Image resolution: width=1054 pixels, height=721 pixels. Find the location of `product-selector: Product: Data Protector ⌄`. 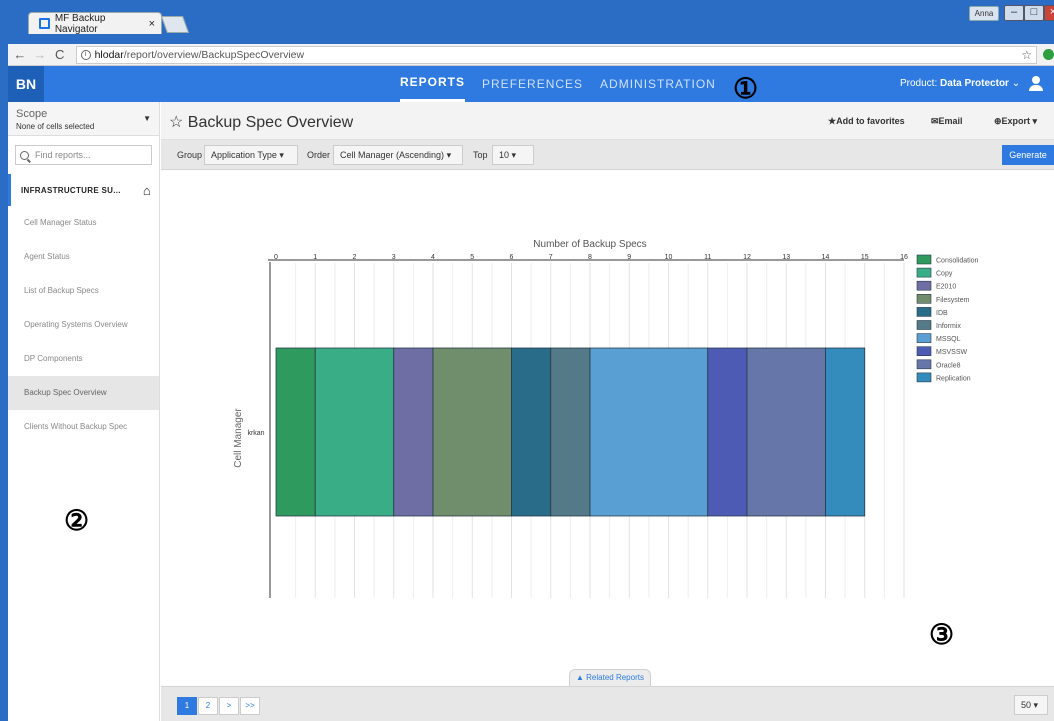

product-selector: Product: Data Protector ⌄ is located at coordinates (960, 84).